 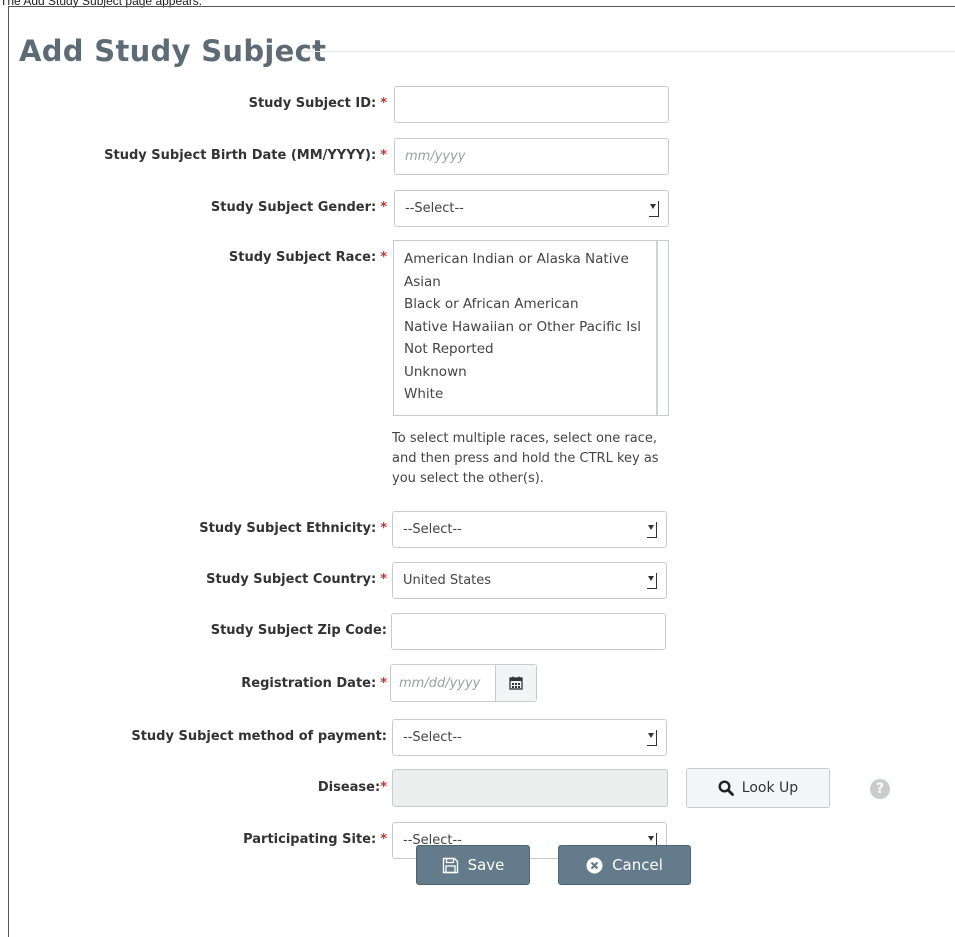 I want to click on country-label: Study Subject Country: *, so click(x=296, y=579).